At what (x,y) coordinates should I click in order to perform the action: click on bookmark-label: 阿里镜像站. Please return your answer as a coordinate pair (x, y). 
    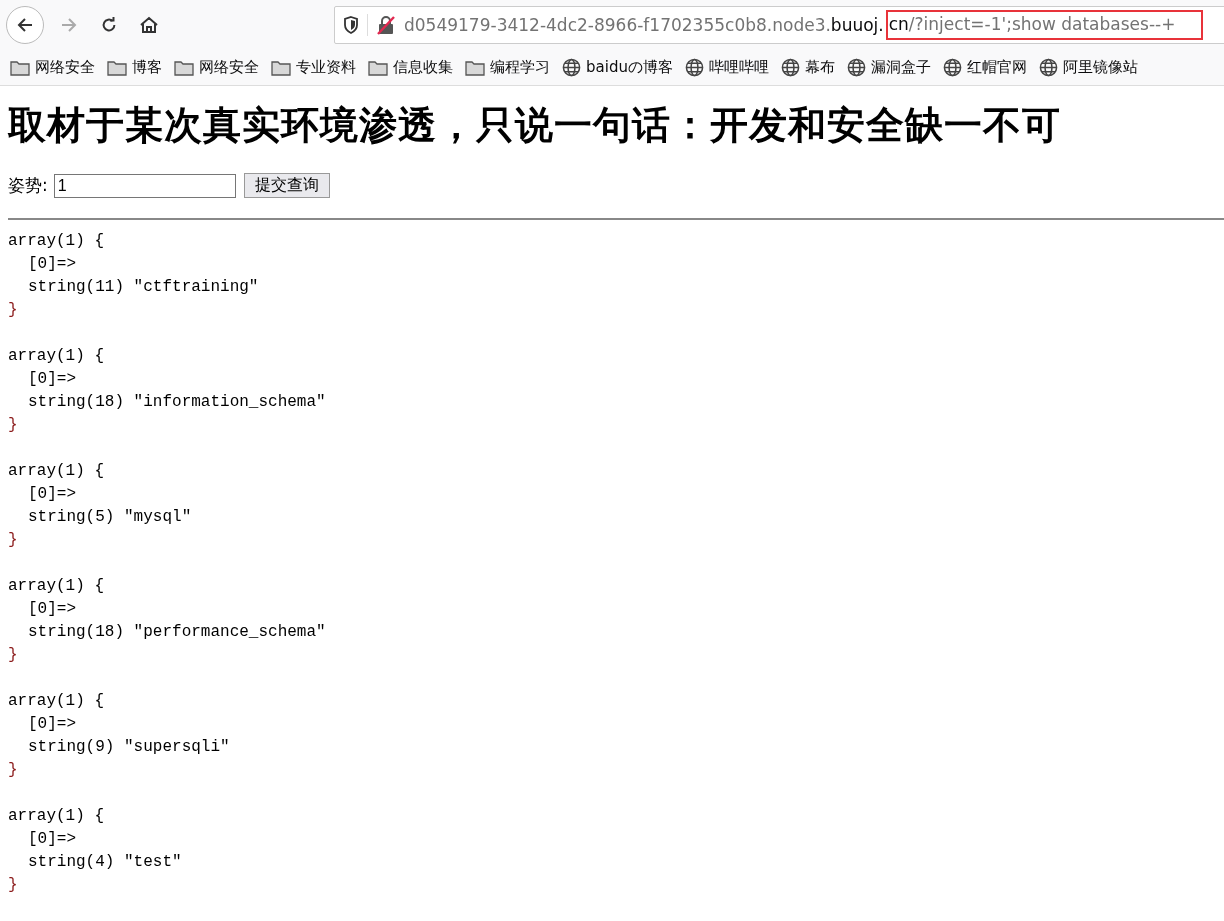
    Looking at the image, I should click on (1100, 67).